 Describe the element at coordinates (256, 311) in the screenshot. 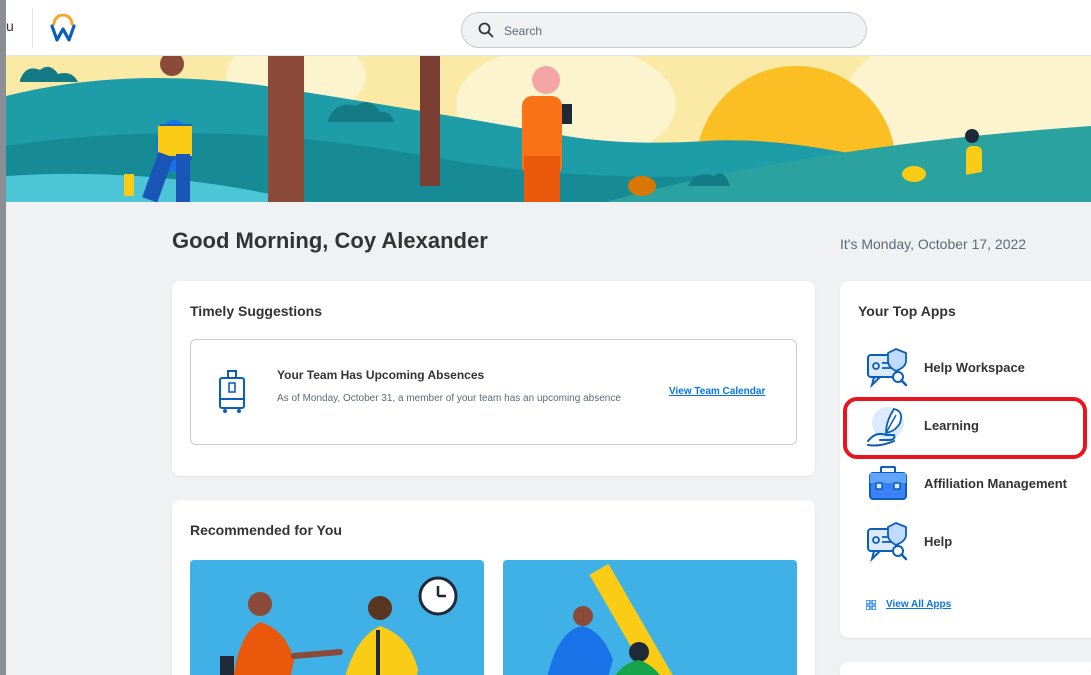

I see `timely-suggestions-title: Timely Suggestions` at that location.